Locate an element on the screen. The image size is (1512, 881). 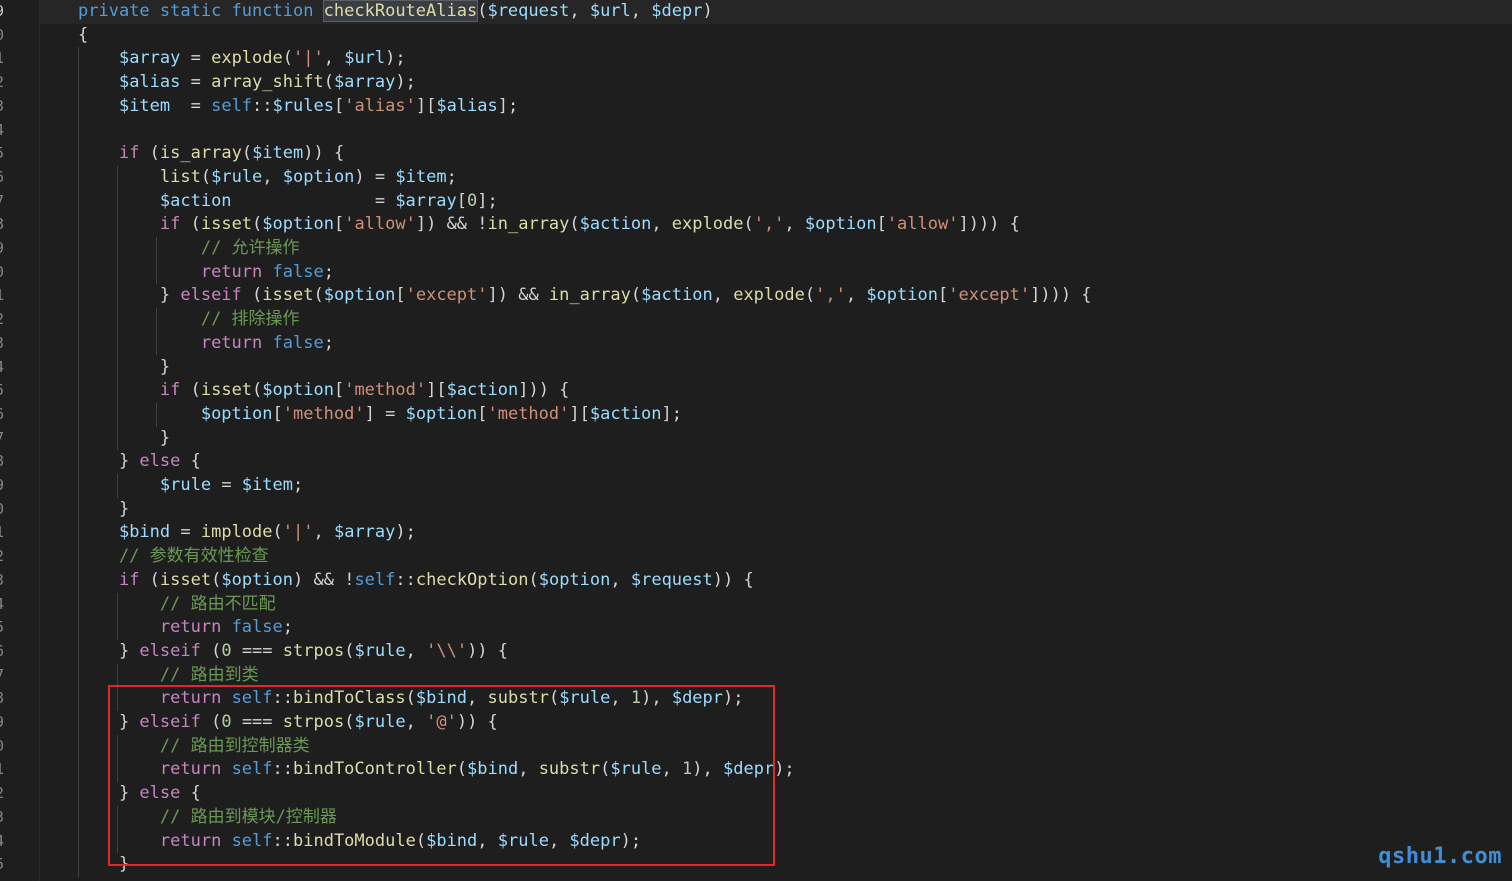
code-token: '|' is located at coordinates (308, 58).